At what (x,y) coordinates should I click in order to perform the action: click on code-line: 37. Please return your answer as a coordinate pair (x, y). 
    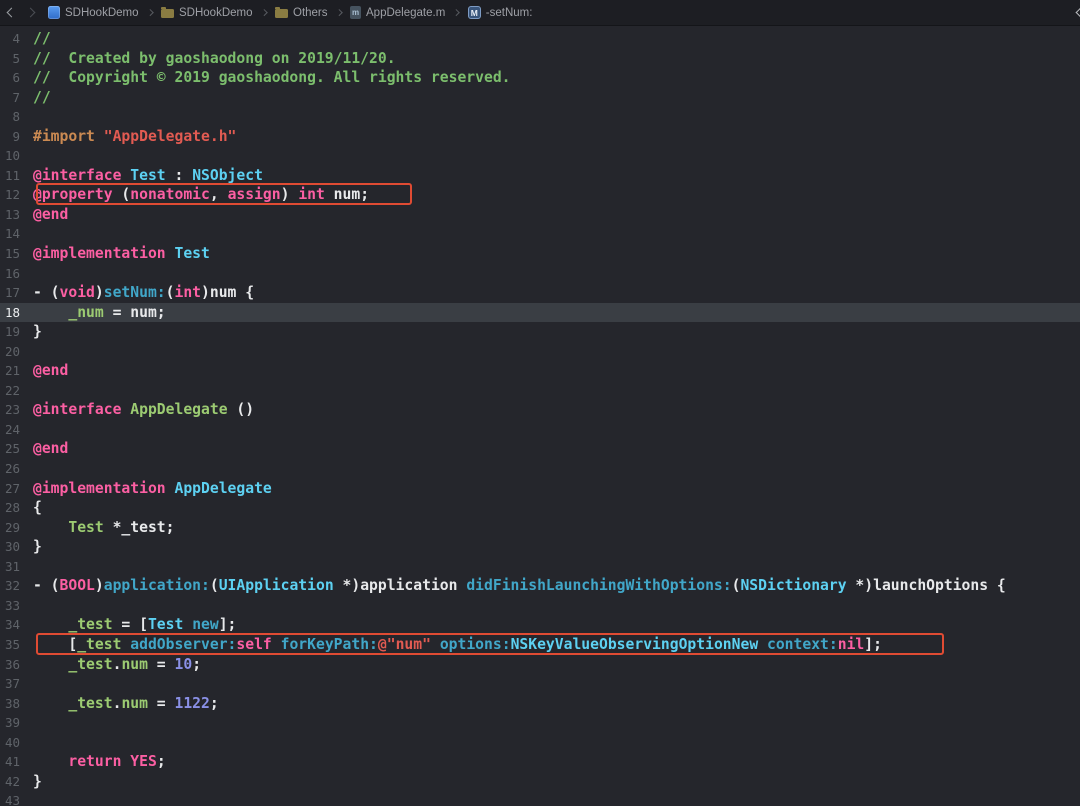
    Looking at the image, I should click on (540, 684).